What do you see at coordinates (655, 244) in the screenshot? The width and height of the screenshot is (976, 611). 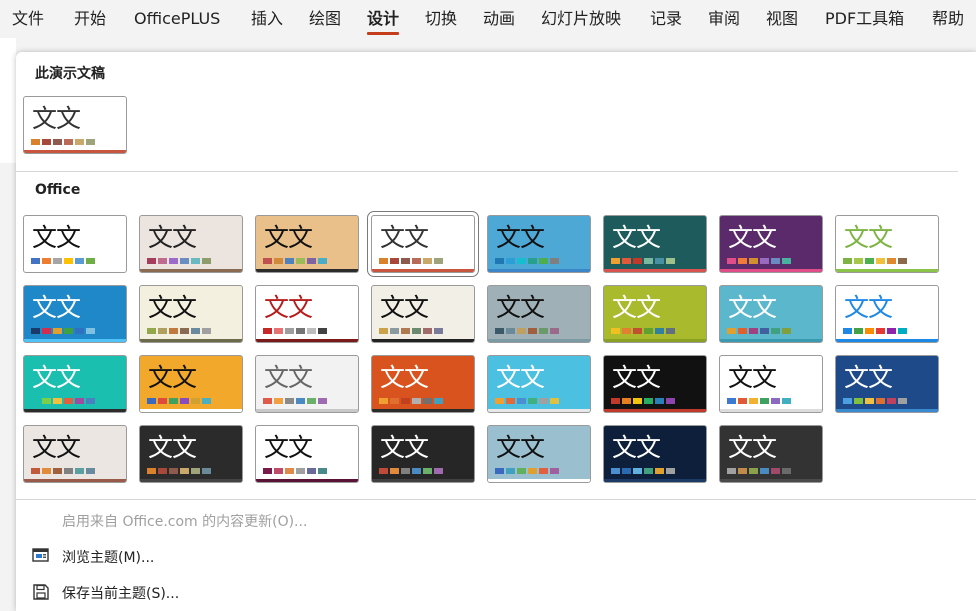 I see `office-theme-6: 文文` at bounding box center [655, 244].